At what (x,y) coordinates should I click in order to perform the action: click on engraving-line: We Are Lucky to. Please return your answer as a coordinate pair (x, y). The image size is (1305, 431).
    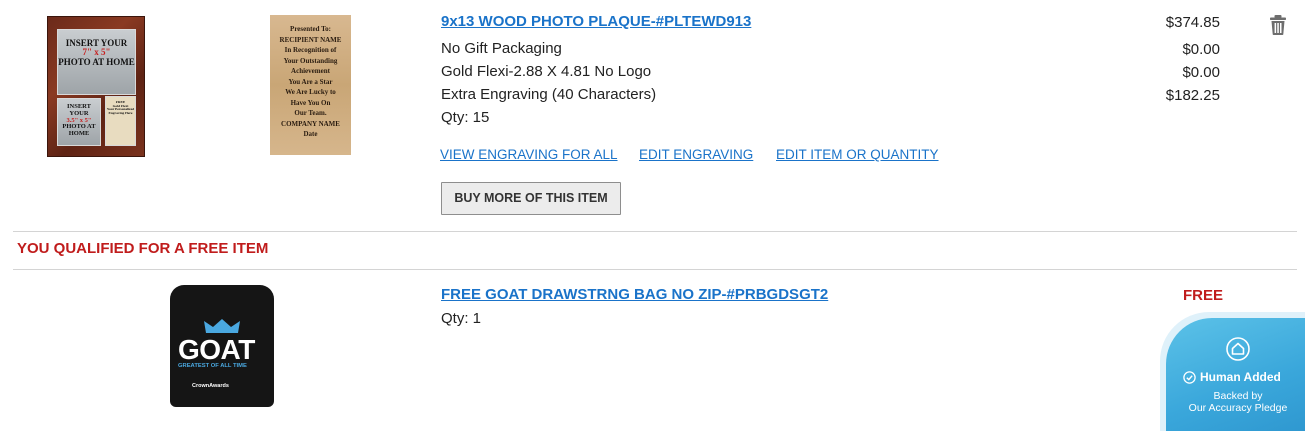
    Looking at the image, I should click on (310, 92).